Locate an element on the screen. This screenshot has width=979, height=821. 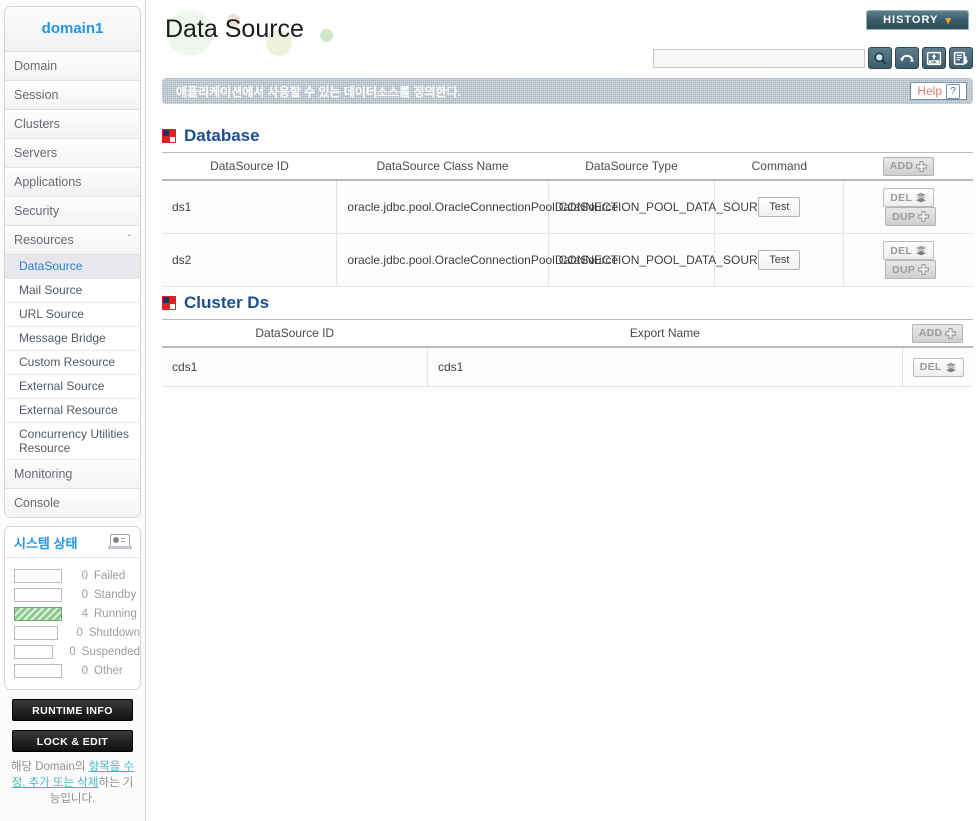
sidebar-item-url-source: URL Source is located at coordinates (72, 315).